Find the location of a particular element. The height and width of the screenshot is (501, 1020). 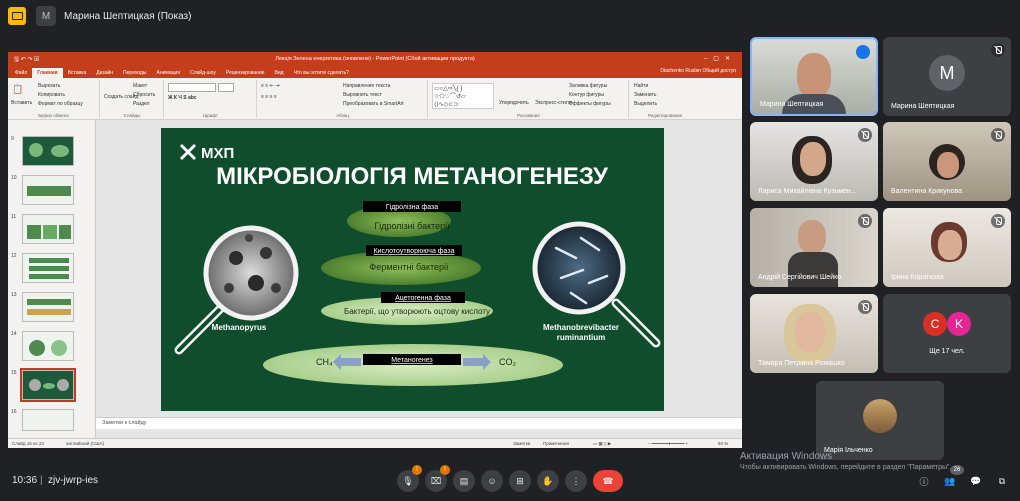

participant-tile: M Марина Шептицкая is located at coordinates (947, 76).